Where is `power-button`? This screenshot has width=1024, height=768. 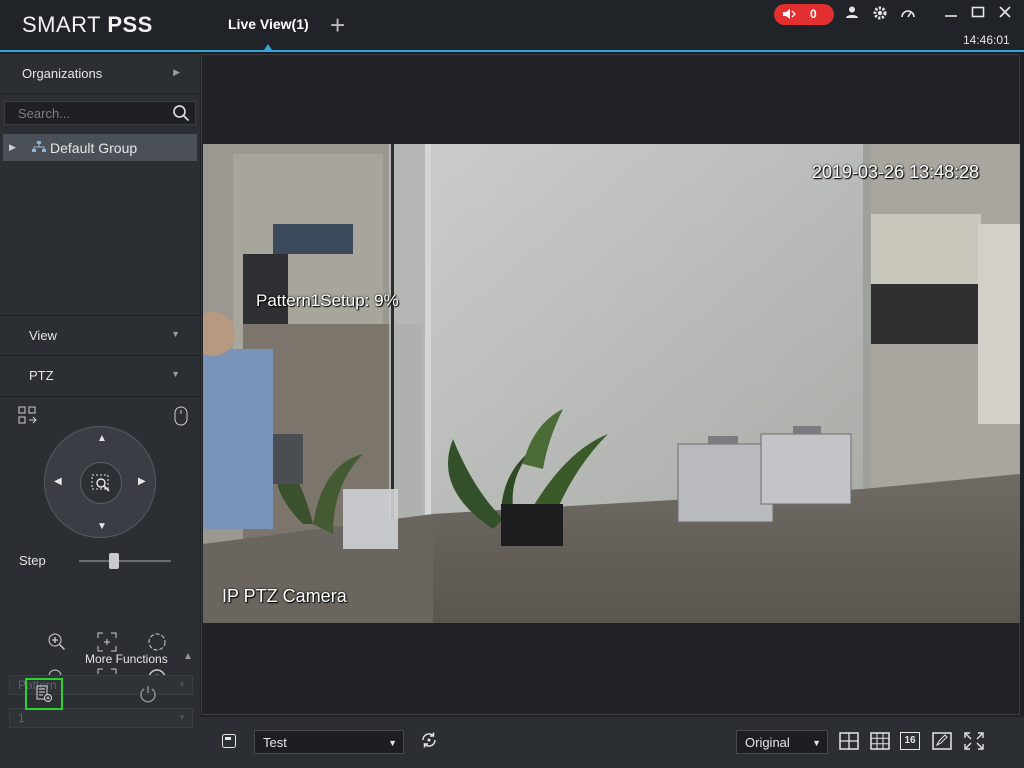
power-button is located at coordinates (148, 696).